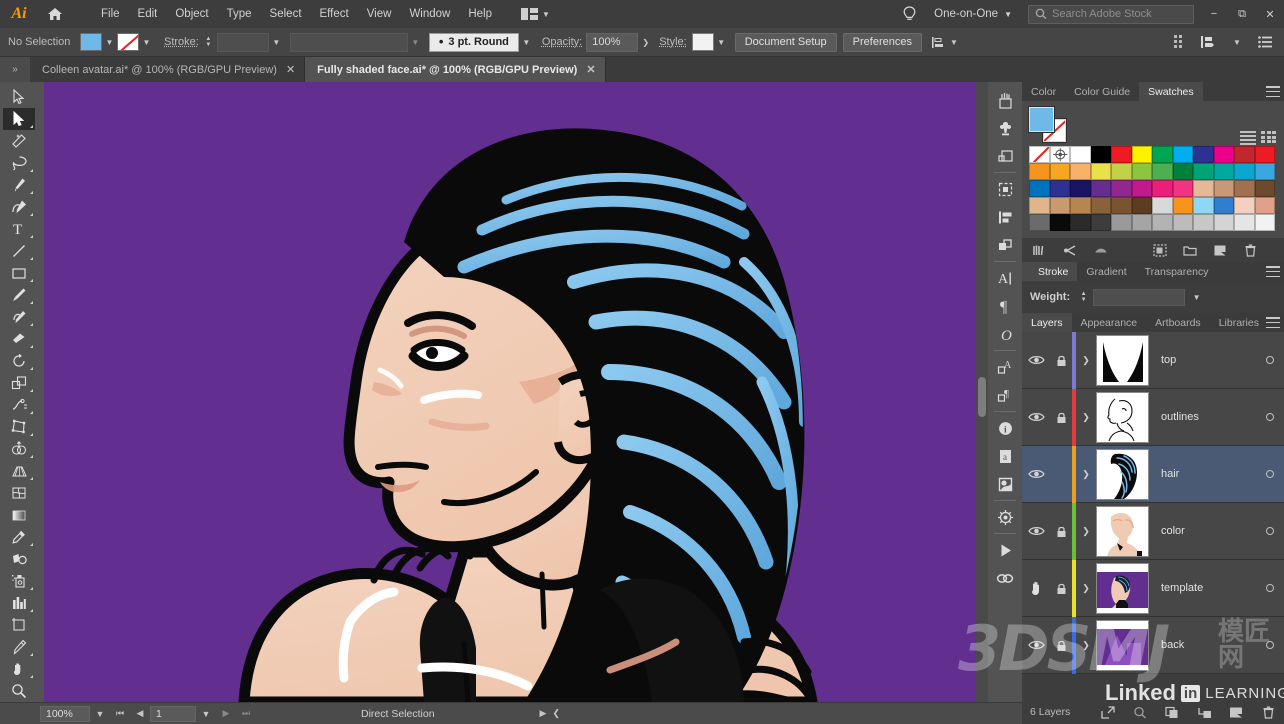 The image size is (1284, 724). Describe the element at coordinates (1236, 712) in the screenshot. I see `create-new-layer-icon` at that location.